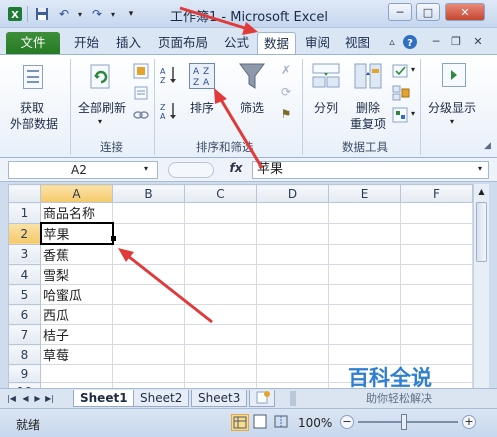 The height and width of the screenshot is (437, 497). Describe the element at coordinates (219, 398) in the screenshot. I see `sheet-tab-sheet3: Sheet3` at that location.